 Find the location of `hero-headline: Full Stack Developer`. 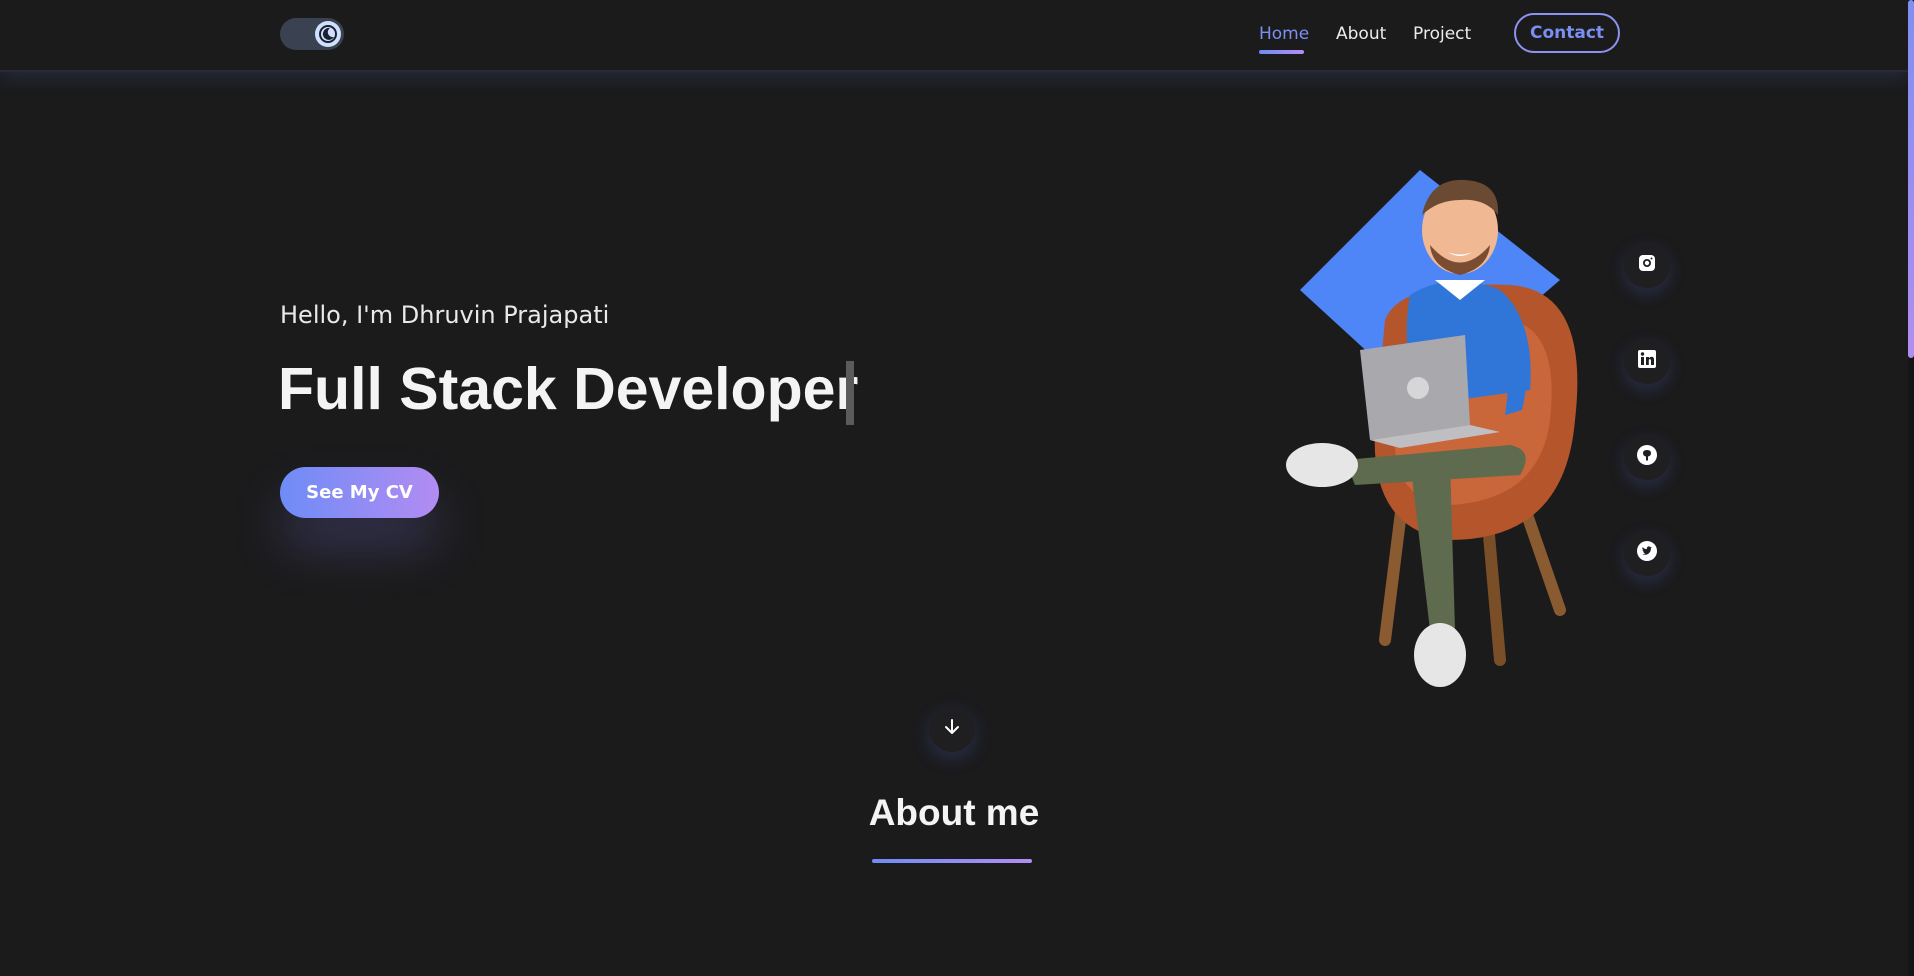

hero-headline: Full Stack Developer is located at coordinates (568, 389).